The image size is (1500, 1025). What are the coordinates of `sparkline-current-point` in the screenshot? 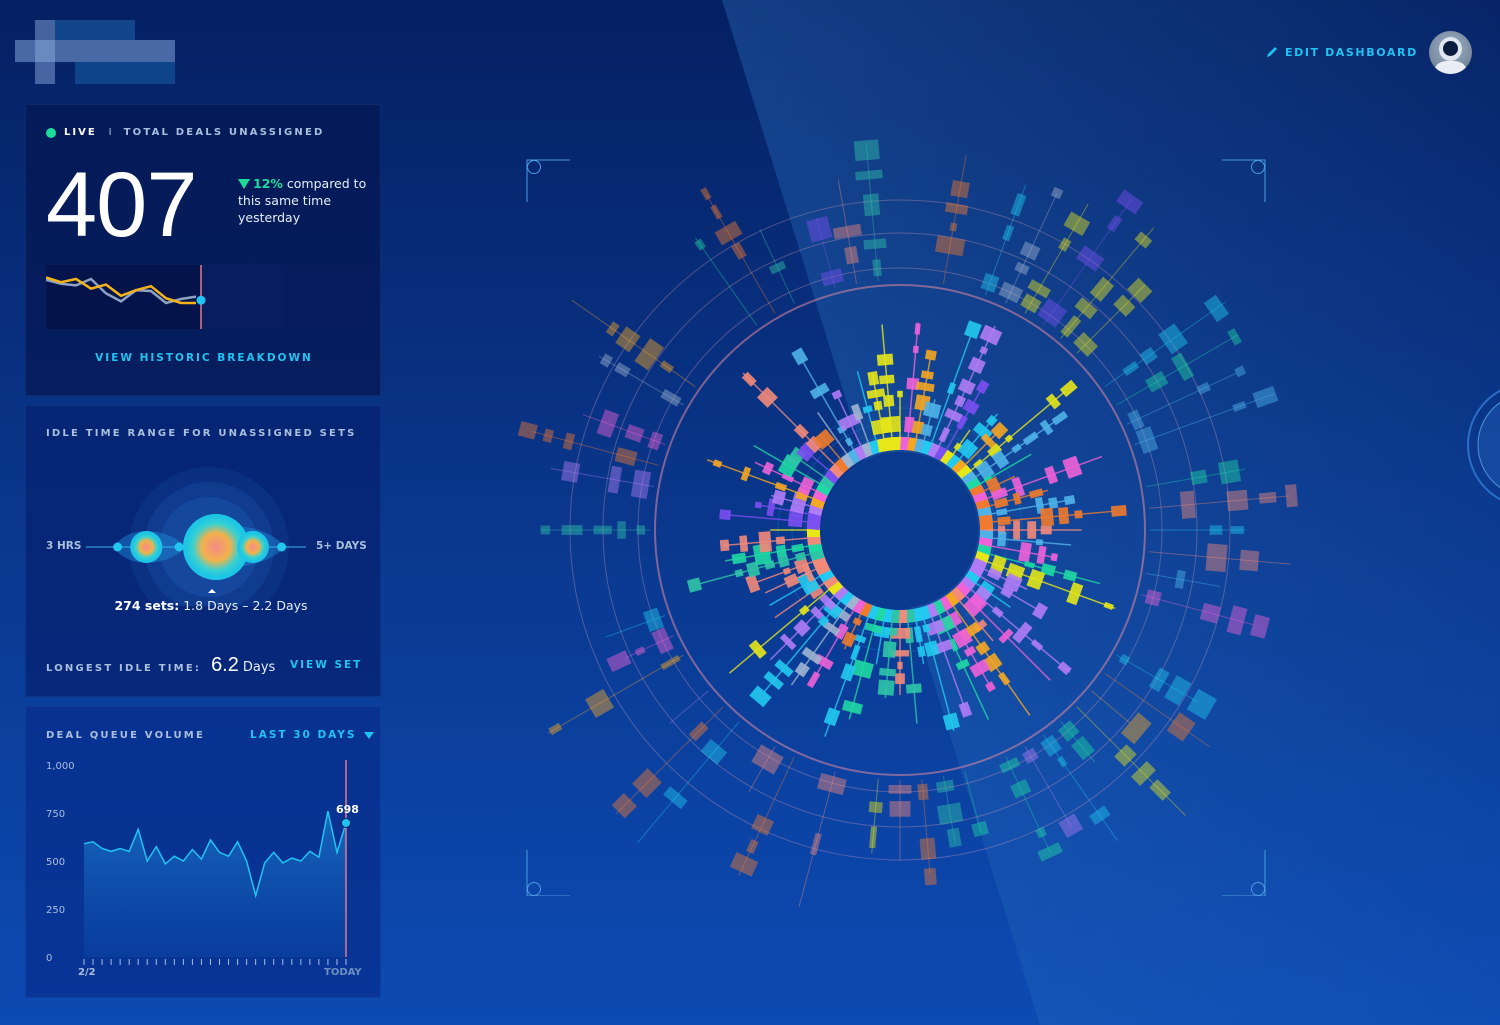 It's located at (201, 300).